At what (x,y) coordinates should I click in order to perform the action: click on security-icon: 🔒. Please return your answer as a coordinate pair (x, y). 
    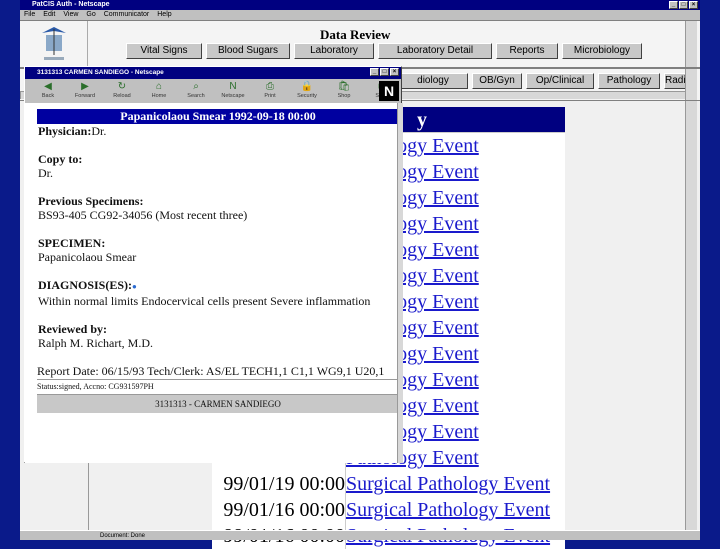
    Looking at the image, I should click on (307, 86).